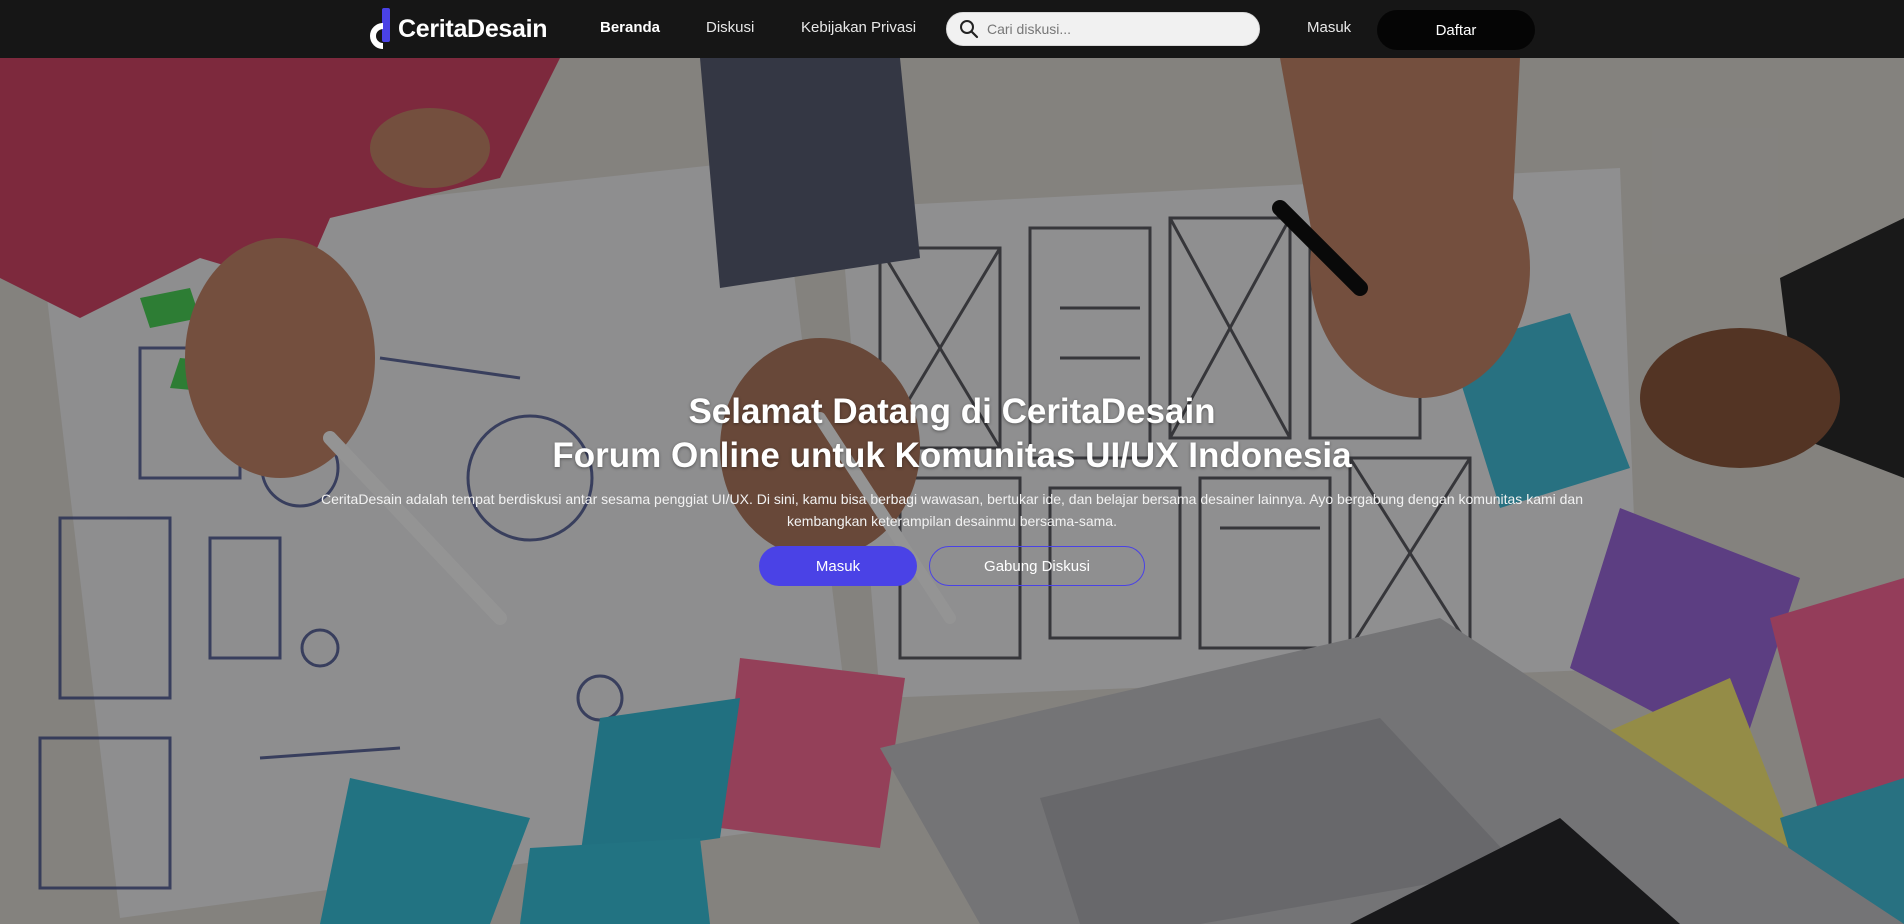 The height and width of the screenshot is (924, 1904). Describe the element at coordinates (952, 411) in the screenshot. I see `hero-title-line-1: Selamat Datang di CeritaDesain` at that location.